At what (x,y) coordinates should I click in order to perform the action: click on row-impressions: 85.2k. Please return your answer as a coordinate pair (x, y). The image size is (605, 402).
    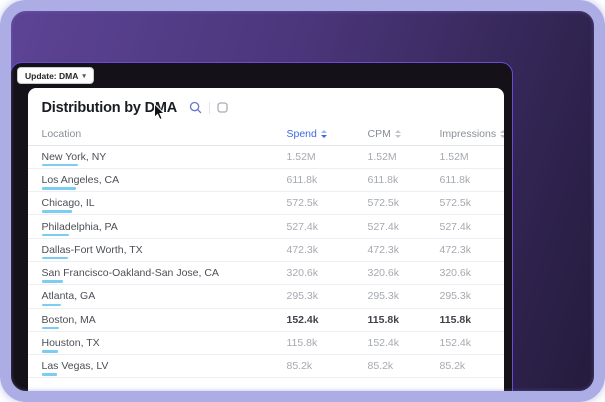
    Looking at the image, I should click on (452, 366).